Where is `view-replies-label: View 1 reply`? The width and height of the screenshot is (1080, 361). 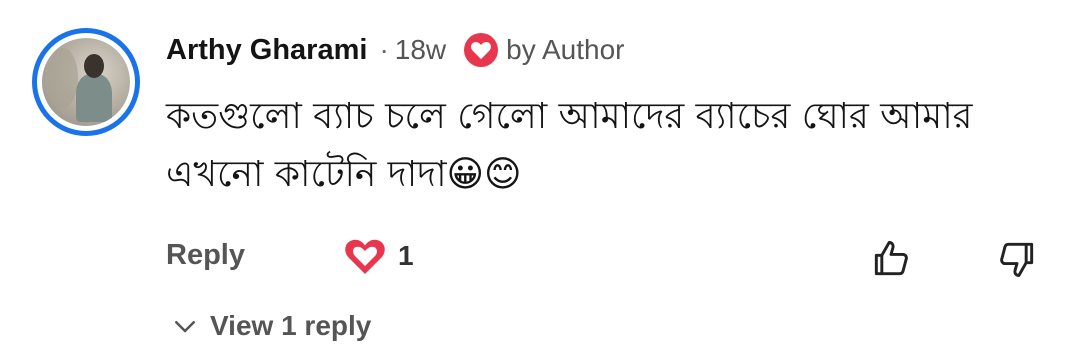
view-replies-label: View 1 reply is located at coordinates (291, 325).